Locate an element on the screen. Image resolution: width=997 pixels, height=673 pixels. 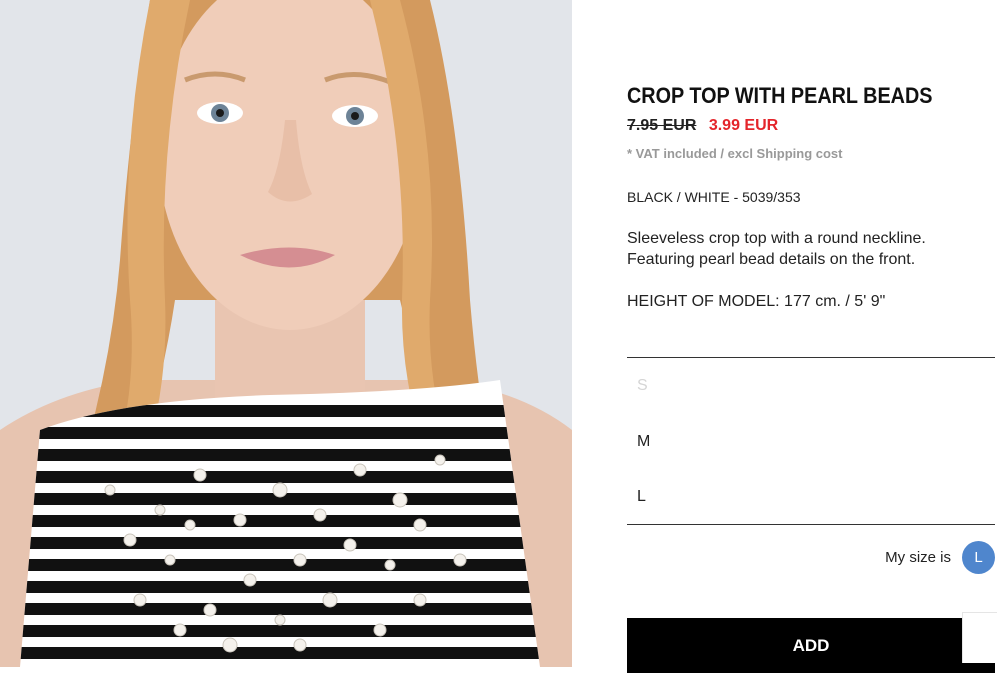
sale-price: 3.99 EUR is located at coordinates (743, 125).